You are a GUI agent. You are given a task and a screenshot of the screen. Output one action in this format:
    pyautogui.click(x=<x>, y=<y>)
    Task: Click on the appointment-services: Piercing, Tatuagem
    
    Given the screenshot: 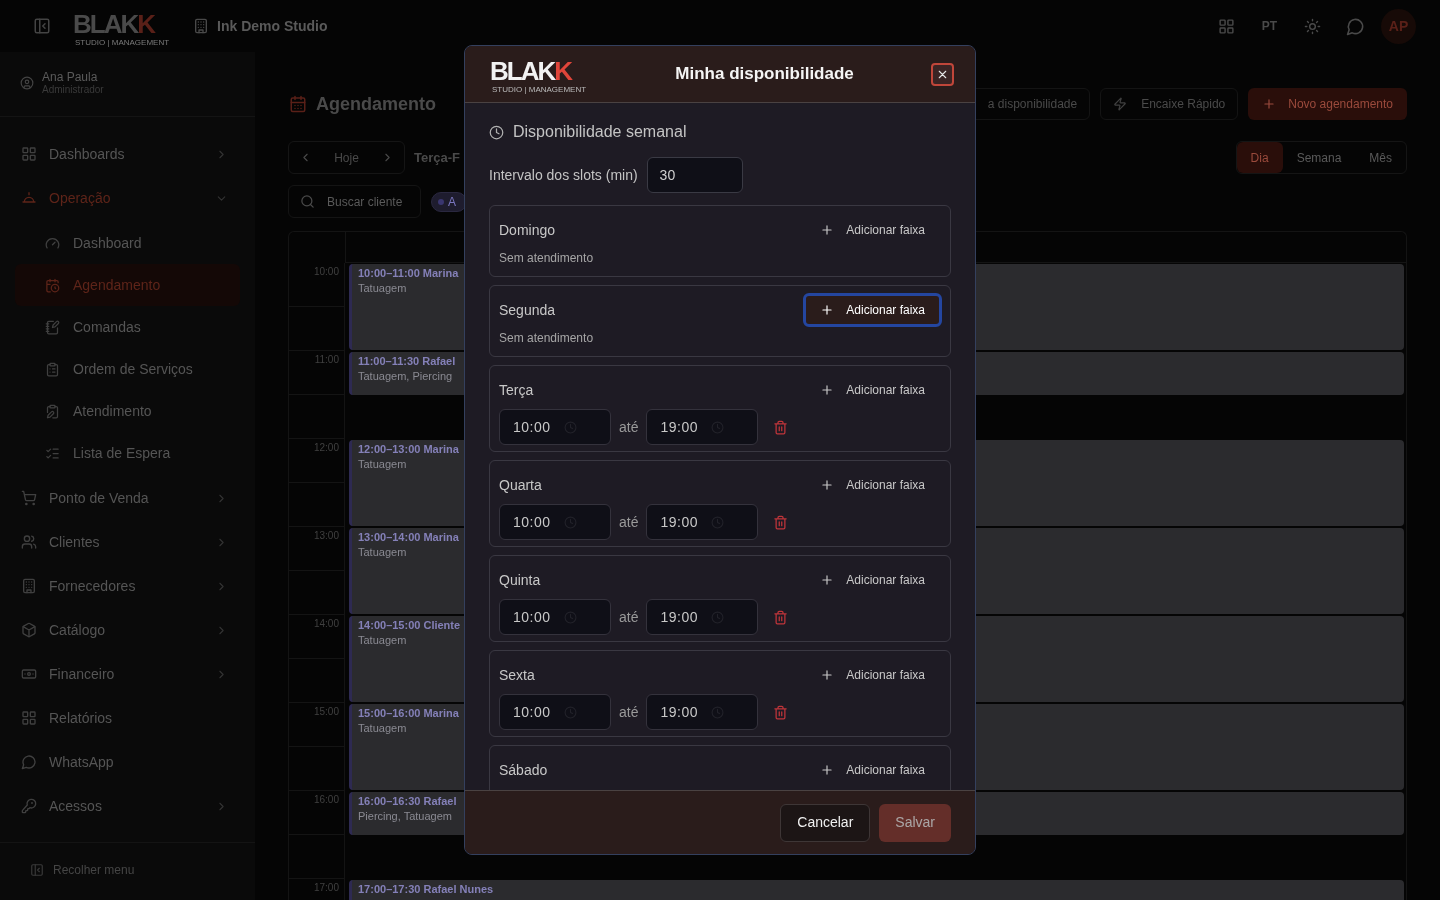 What is the action you would take?
    pyautogui.click(x=405, y=816)
    